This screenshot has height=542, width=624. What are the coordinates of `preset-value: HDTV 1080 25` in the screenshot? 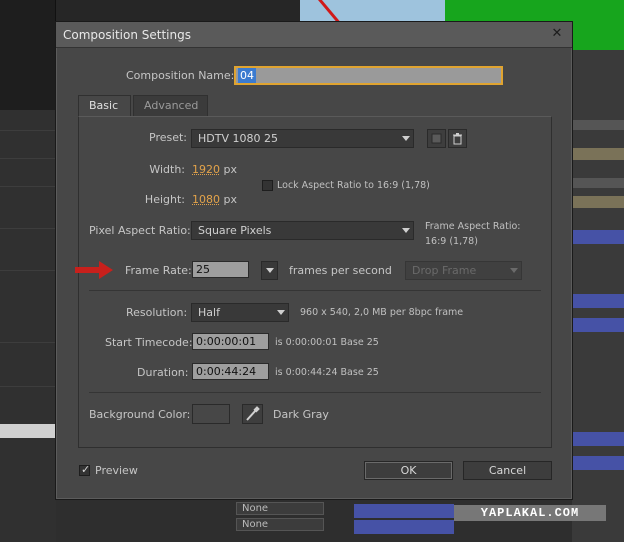 It's located at (238, 138).